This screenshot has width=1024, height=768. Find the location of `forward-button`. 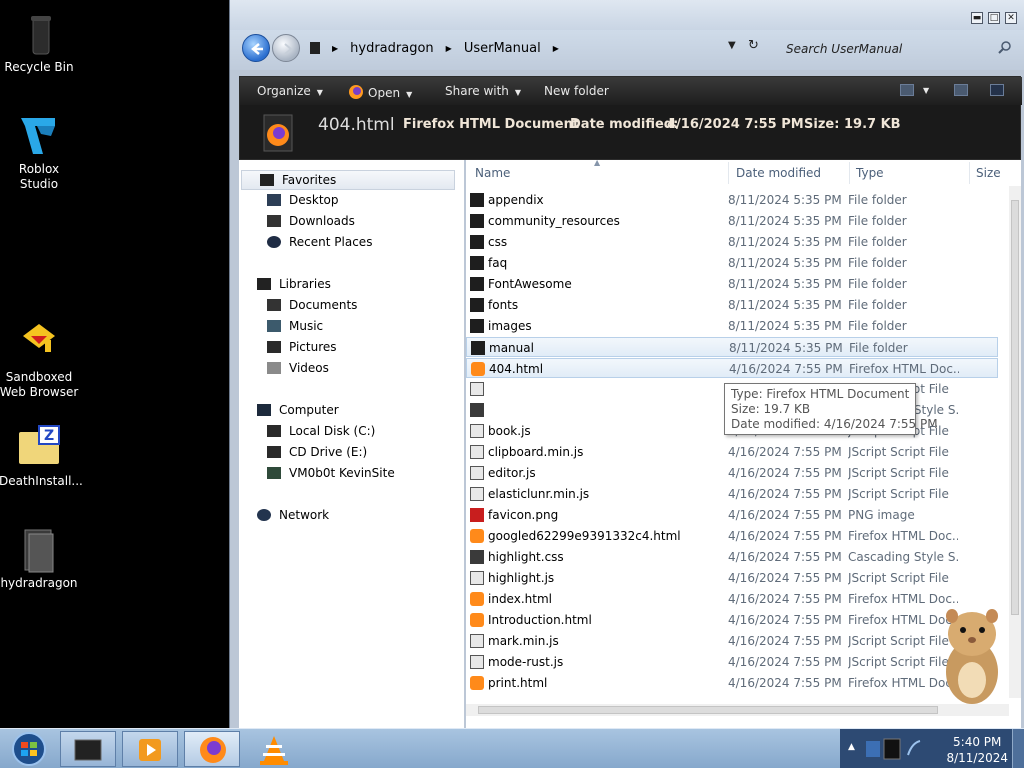

forward-button is located at coordinates (286, 48).